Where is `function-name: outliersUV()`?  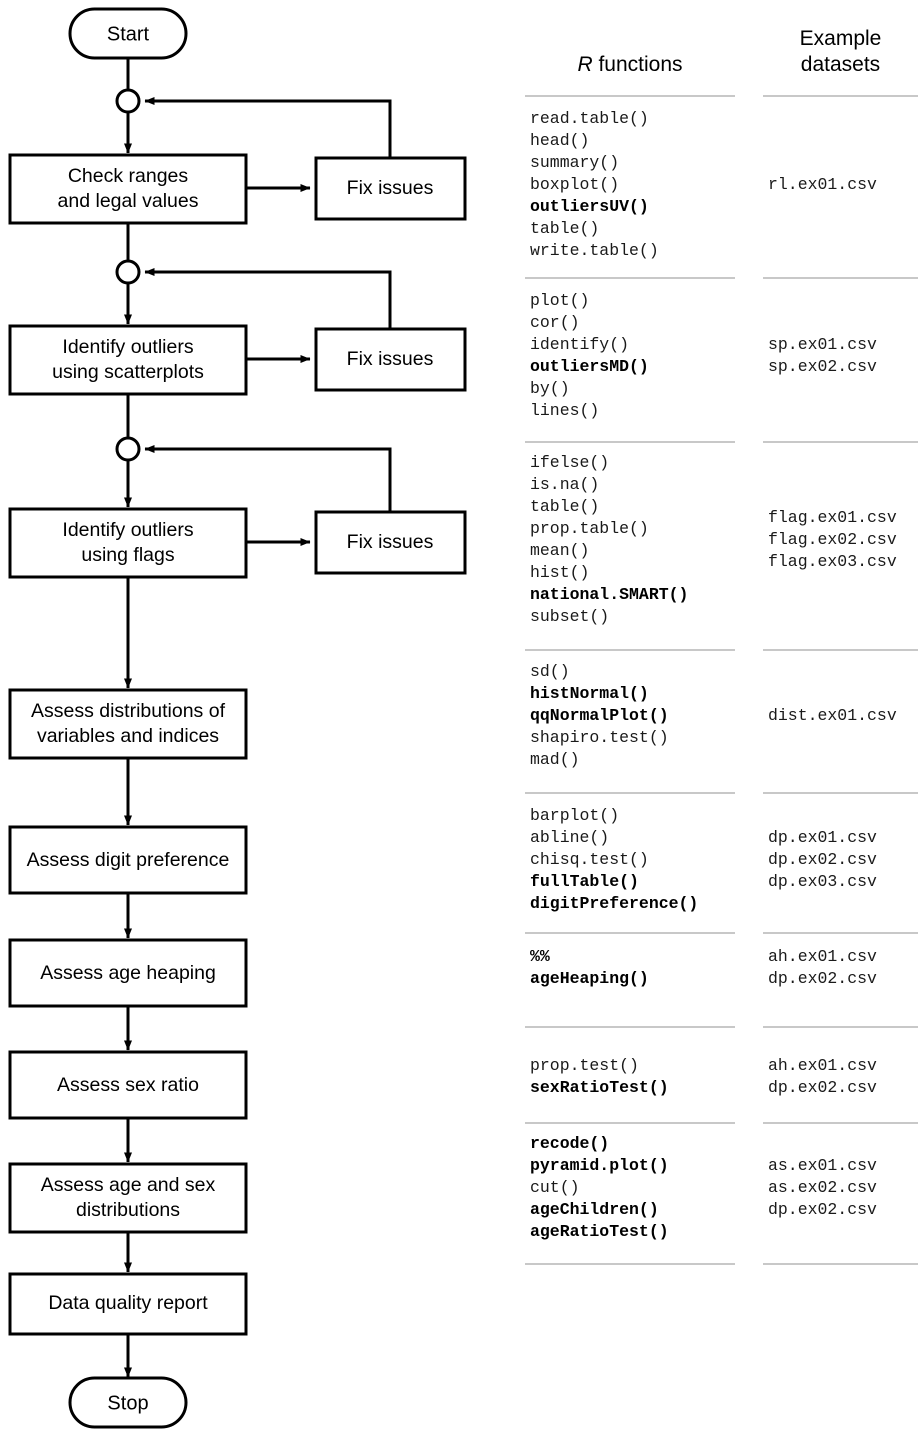 function-name: outliersUV() is located at coordinates (589, 206).